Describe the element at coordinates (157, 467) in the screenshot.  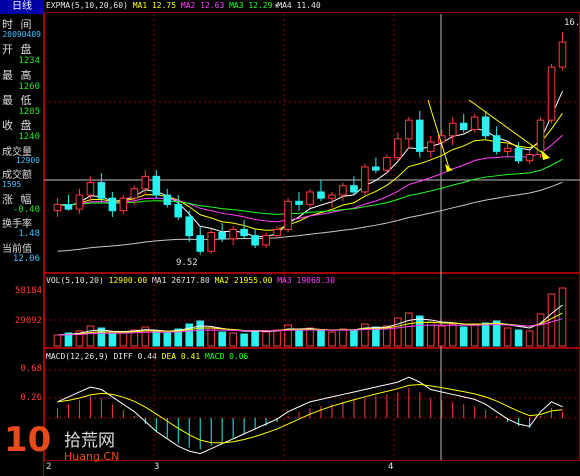
I see `x-tick-2: 3` at that location.